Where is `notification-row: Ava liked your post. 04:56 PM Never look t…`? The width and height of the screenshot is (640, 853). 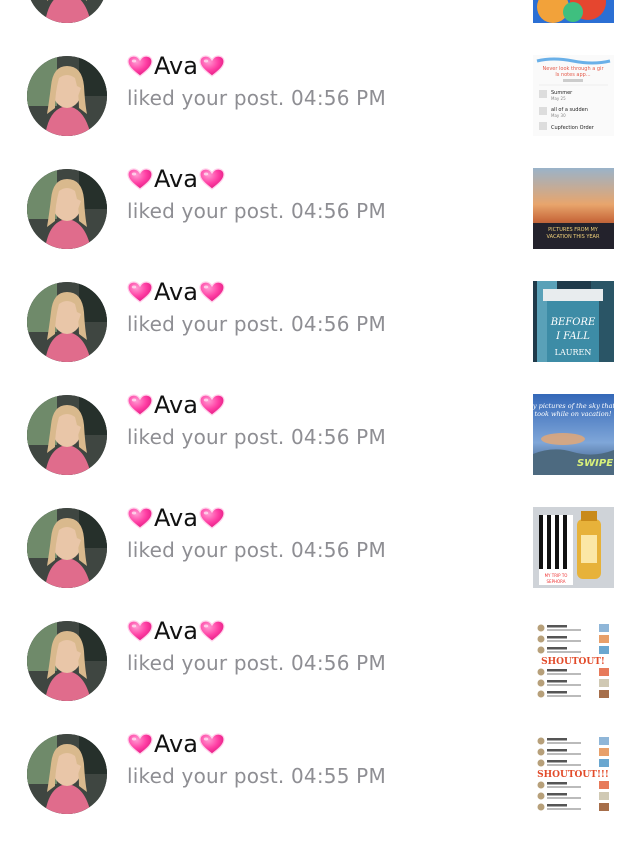
notification-row: Ava liked your post. 04:56 PM Never look t… is located at coordinates (320, 111).